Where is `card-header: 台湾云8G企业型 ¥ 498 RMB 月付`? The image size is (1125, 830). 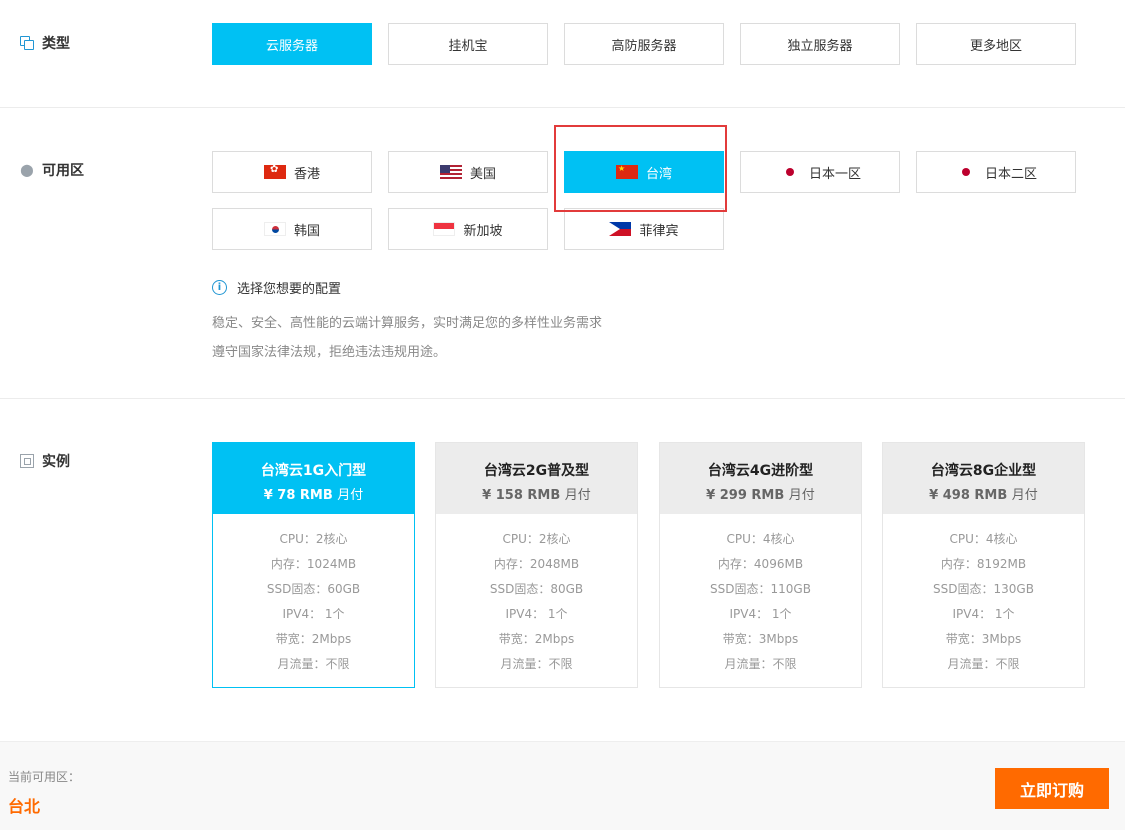
card-header: 台湾云8G企业型 ¥ 498 RMB 月付 is located at coordinates (983, 478).